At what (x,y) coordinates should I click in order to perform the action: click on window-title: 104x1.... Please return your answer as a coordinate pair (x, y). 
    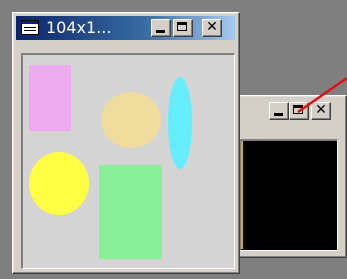
    Looking at the image, I should click on (79, 27).